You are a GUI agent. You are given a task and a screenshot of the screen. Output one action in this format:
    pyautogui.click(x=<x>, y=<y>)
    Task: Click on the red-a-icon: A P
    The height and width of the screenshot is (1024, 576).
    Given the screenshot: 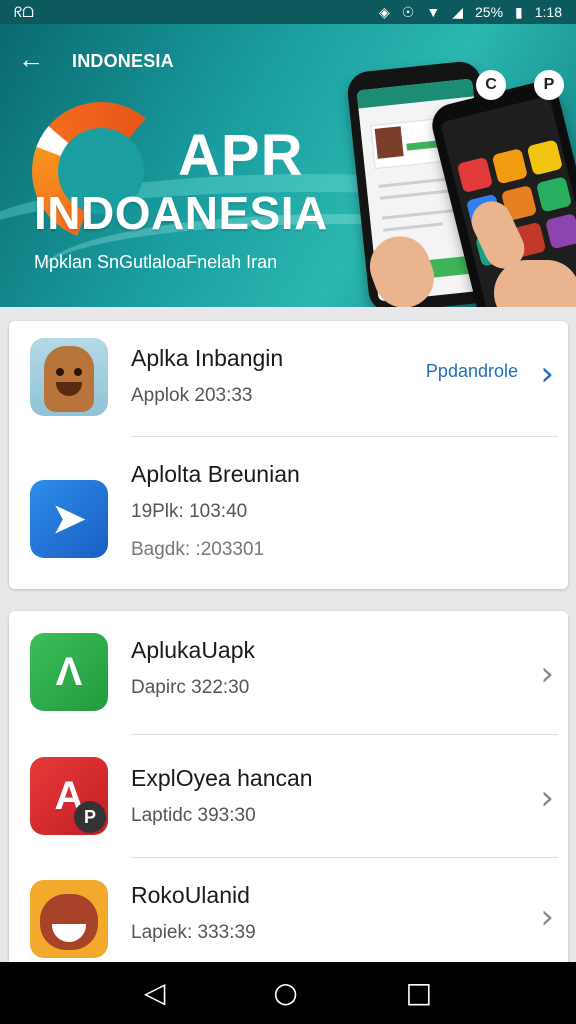 What is the action you would take?
    pyautogui.click(x=69, y=796)
    